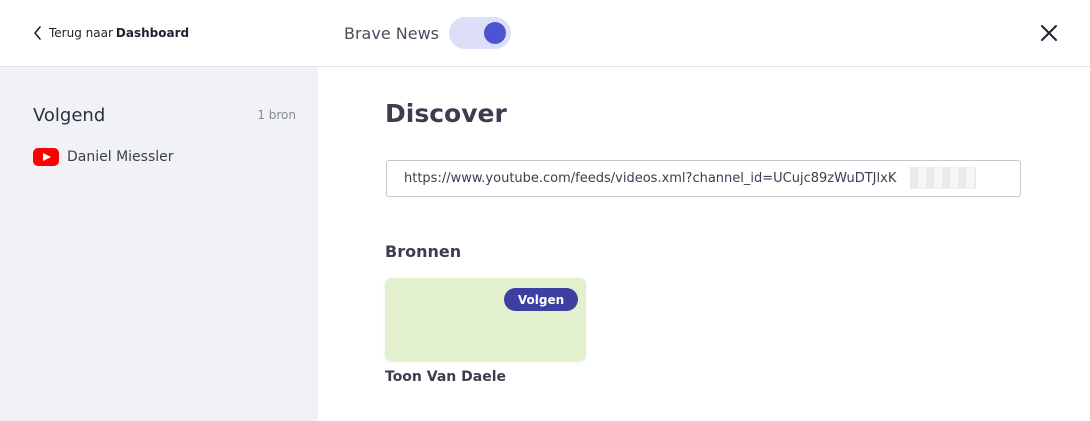 This screenshot has width=1090, height=421. Describe the element at coordinates (480, 33) in the screenshot. I see `brave-news-toggle` at that location.